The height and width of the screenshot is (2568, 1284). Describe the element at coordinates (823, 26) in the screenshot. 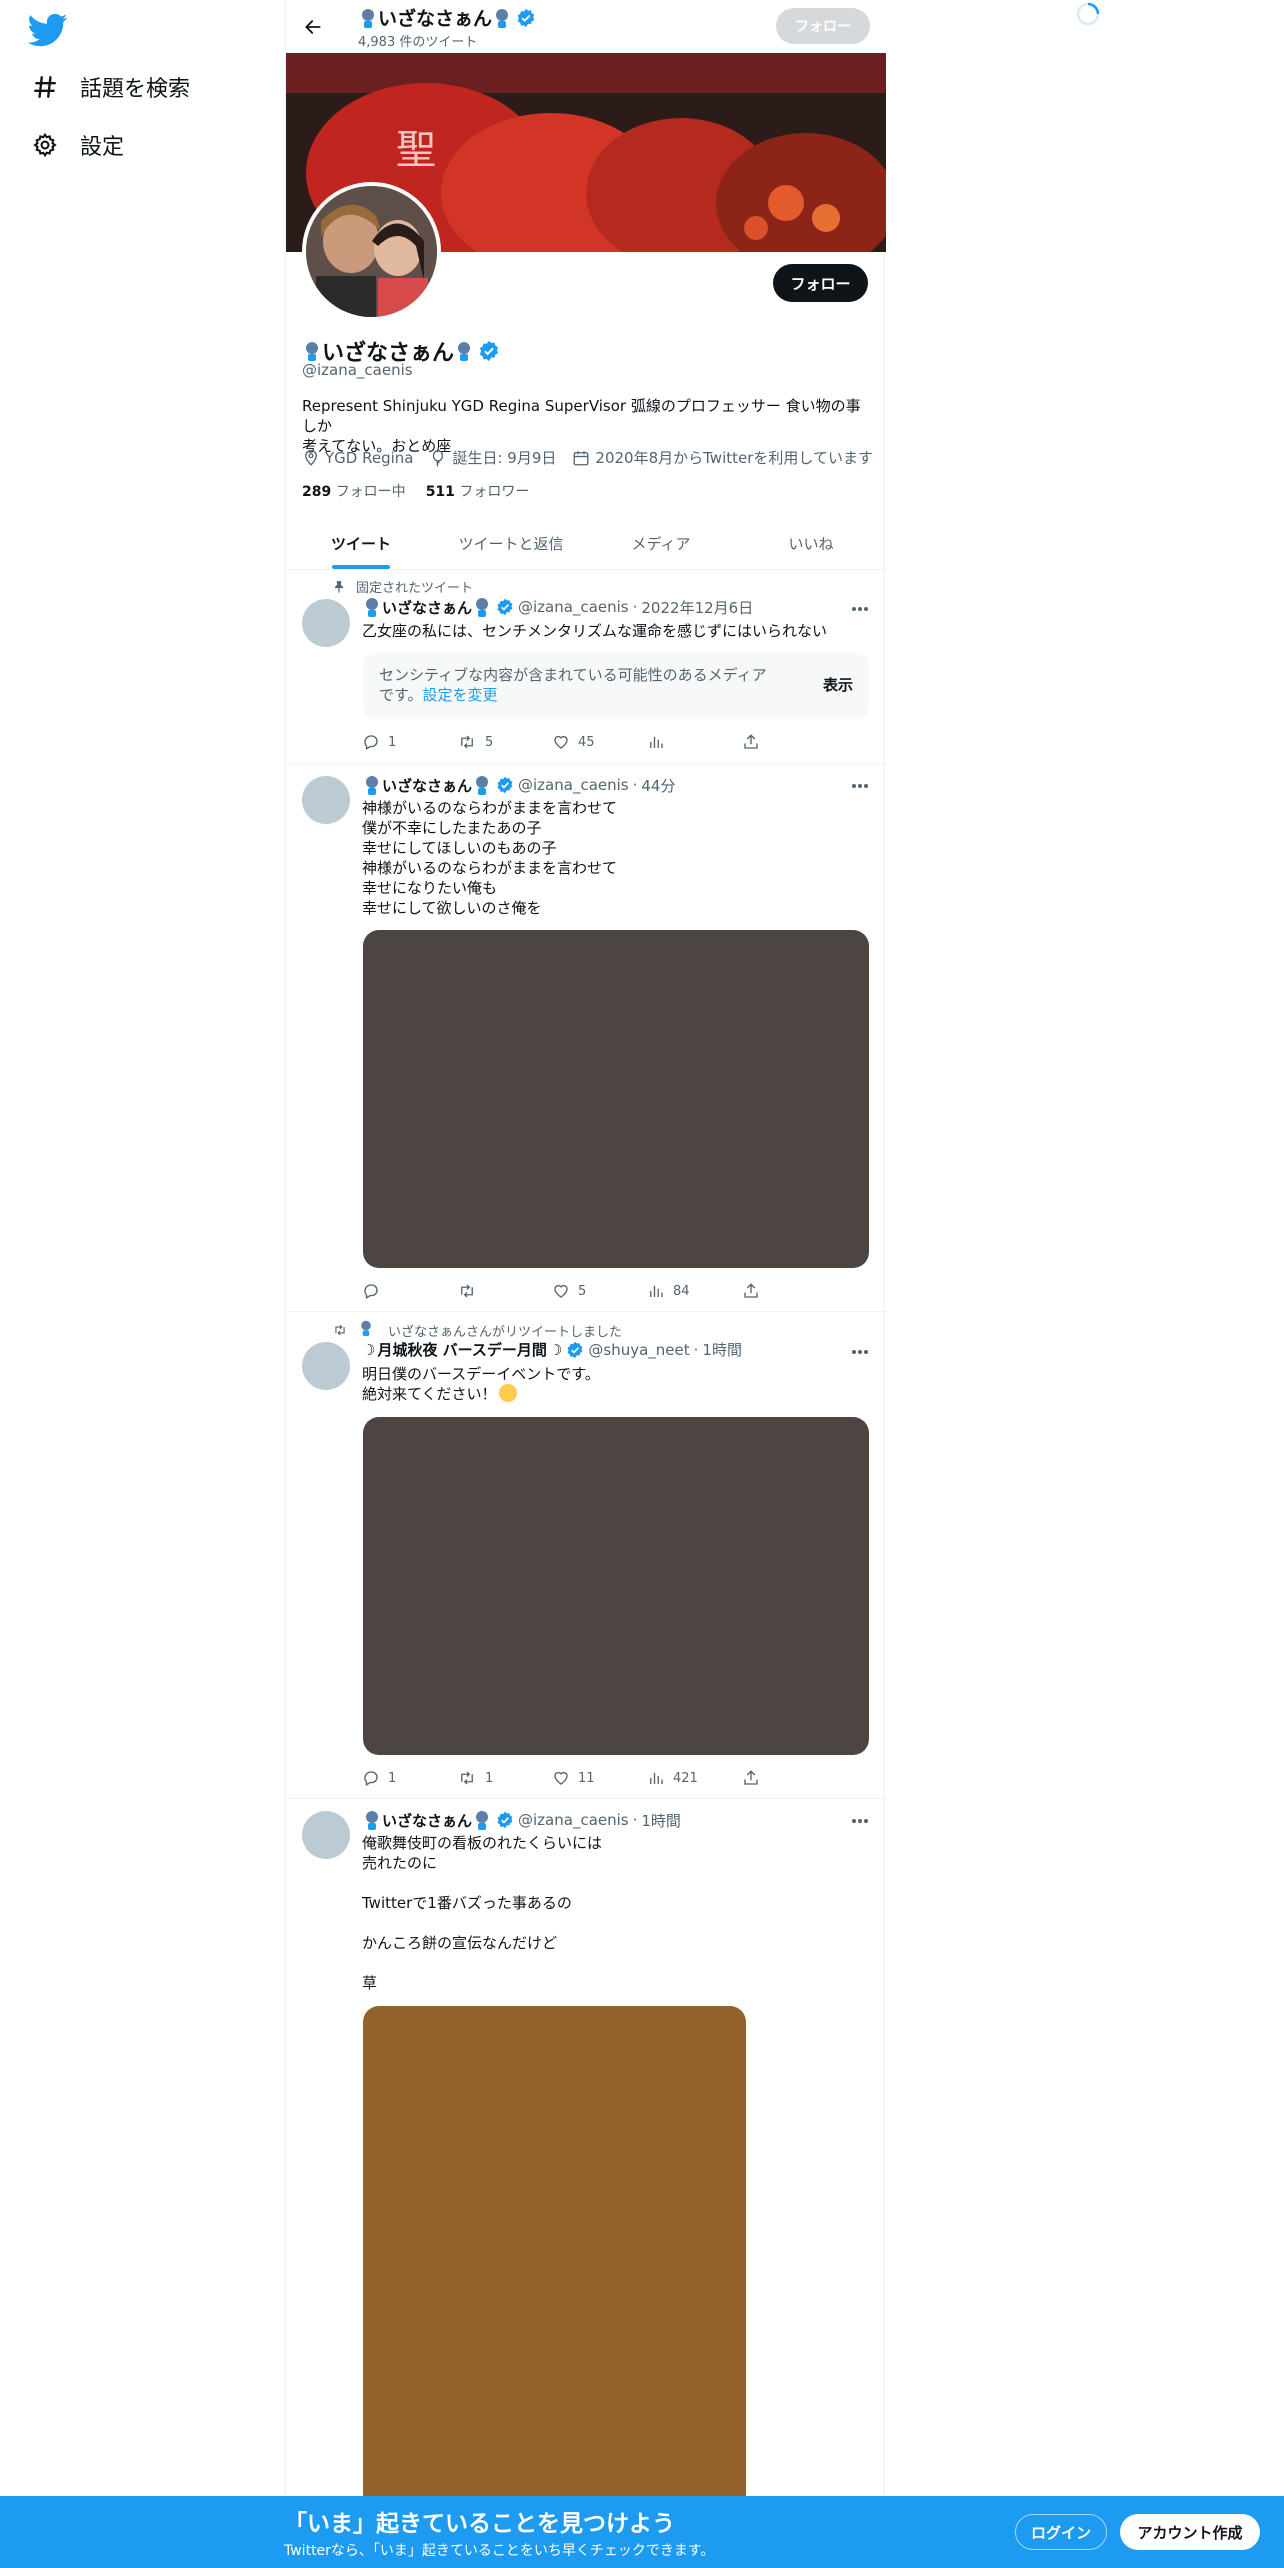

I see `header-follow-button: フォロー` at that location.